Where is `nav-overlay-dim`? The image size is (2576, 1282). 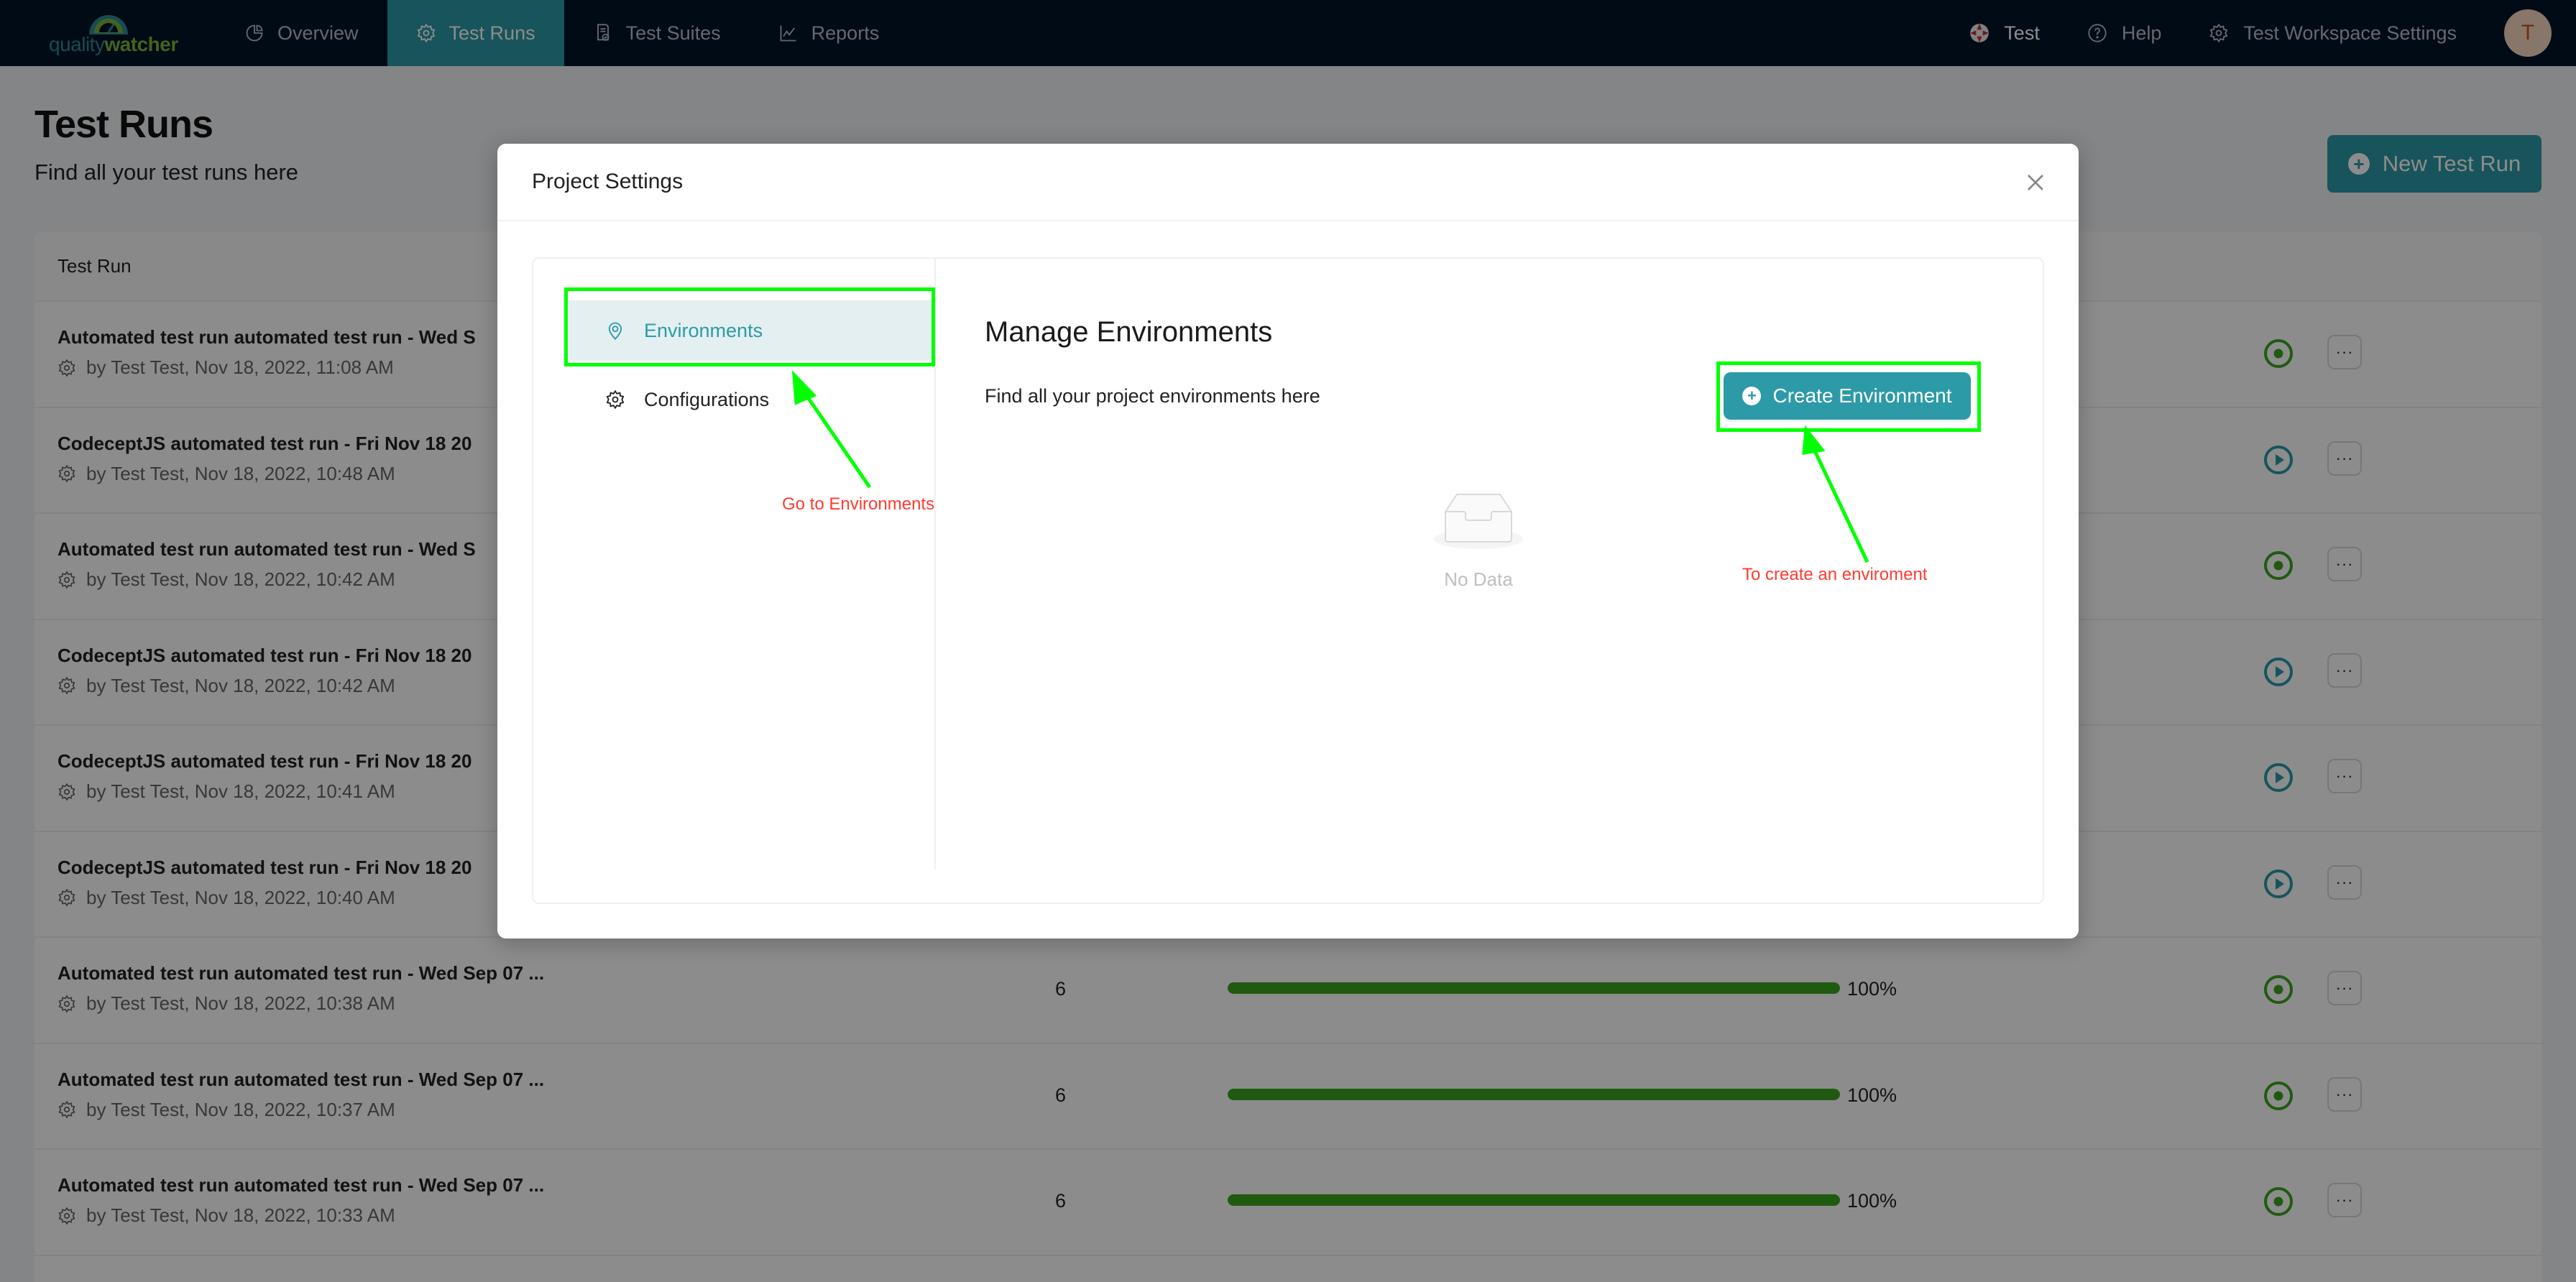
nav-overlay-dim is located at coordinates (1288, 33).